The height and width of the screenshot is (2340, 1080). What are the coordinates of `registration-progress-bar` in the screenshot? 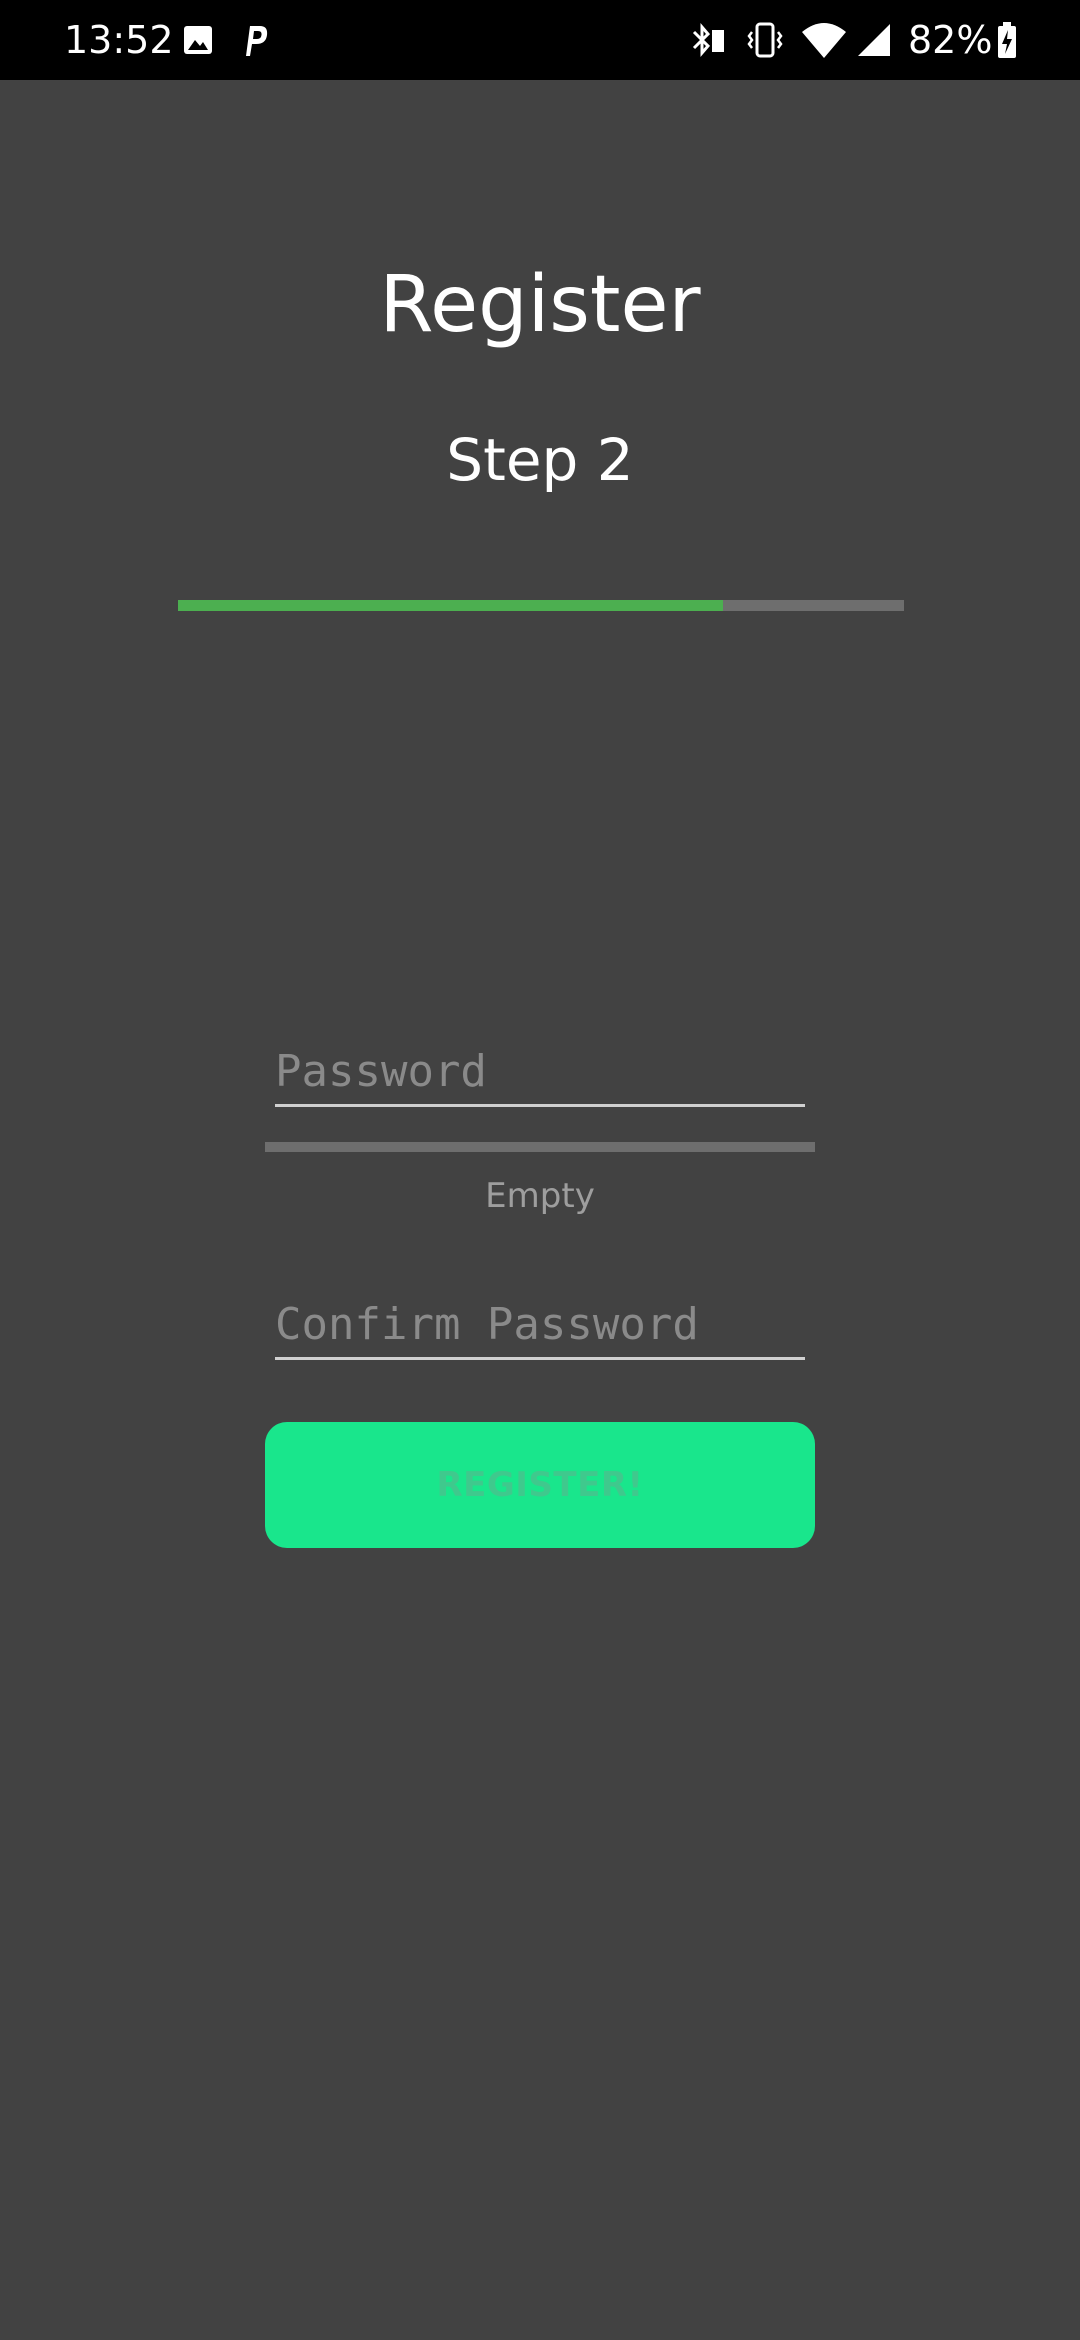 It's located at (541, 605).